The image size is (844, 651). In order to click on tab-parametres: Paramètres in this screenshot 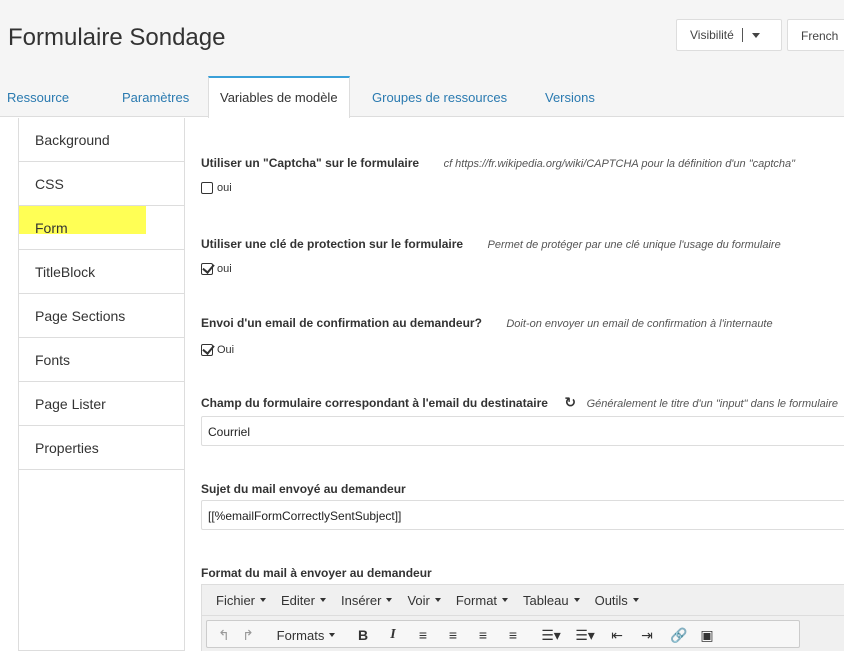, I will do `click(155, 96)`.